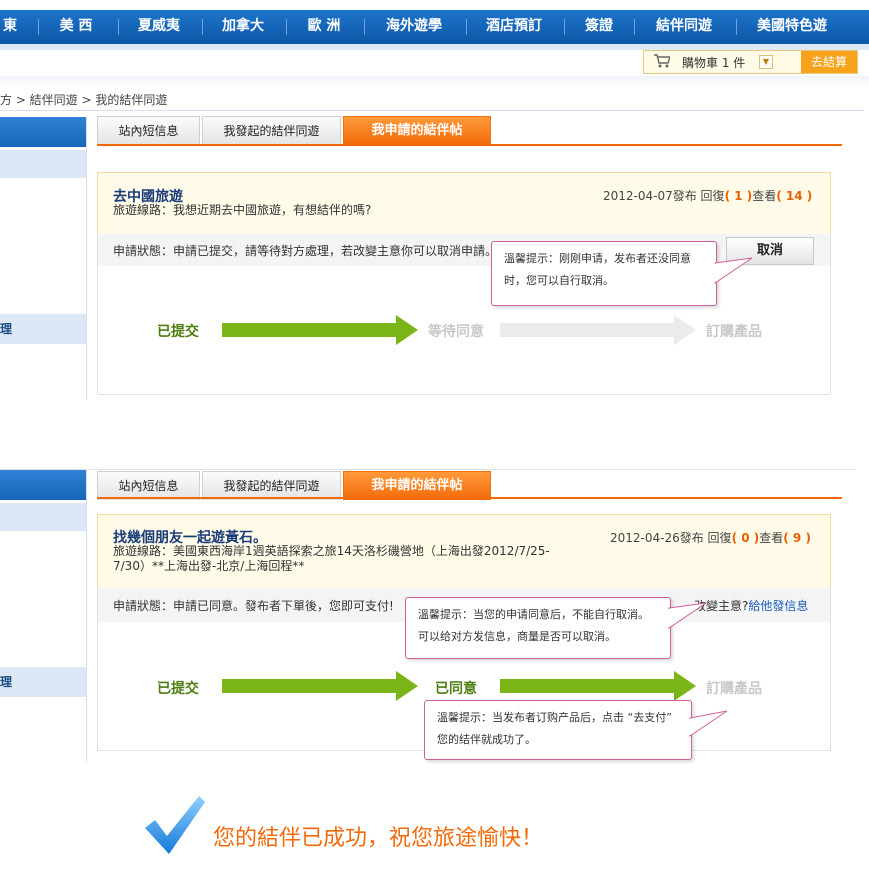 This screenshot has width=869, height=875. What do you see at coordinates (599, 27) in the screenshot?
I see `nav-item-visa: 簽證` at bounding box center [599, 27].